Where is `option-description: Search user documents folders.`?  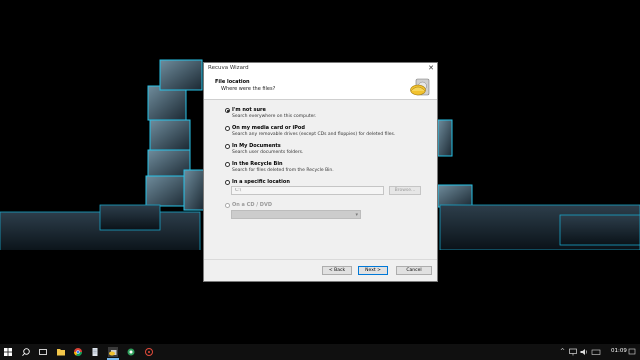
option-description: Search user documents folders. is located at coordinates (268, 152).